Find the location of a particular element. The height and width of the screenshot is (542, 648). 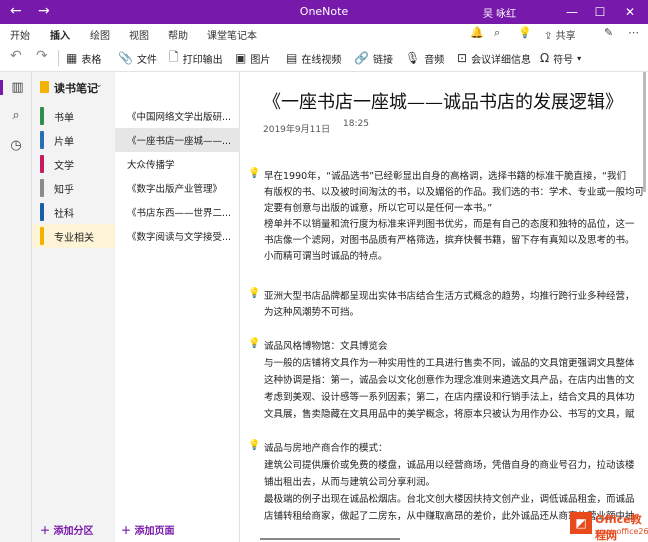

symbol-button: Ω 符号 ▾ is located at coordinates (560, 58).